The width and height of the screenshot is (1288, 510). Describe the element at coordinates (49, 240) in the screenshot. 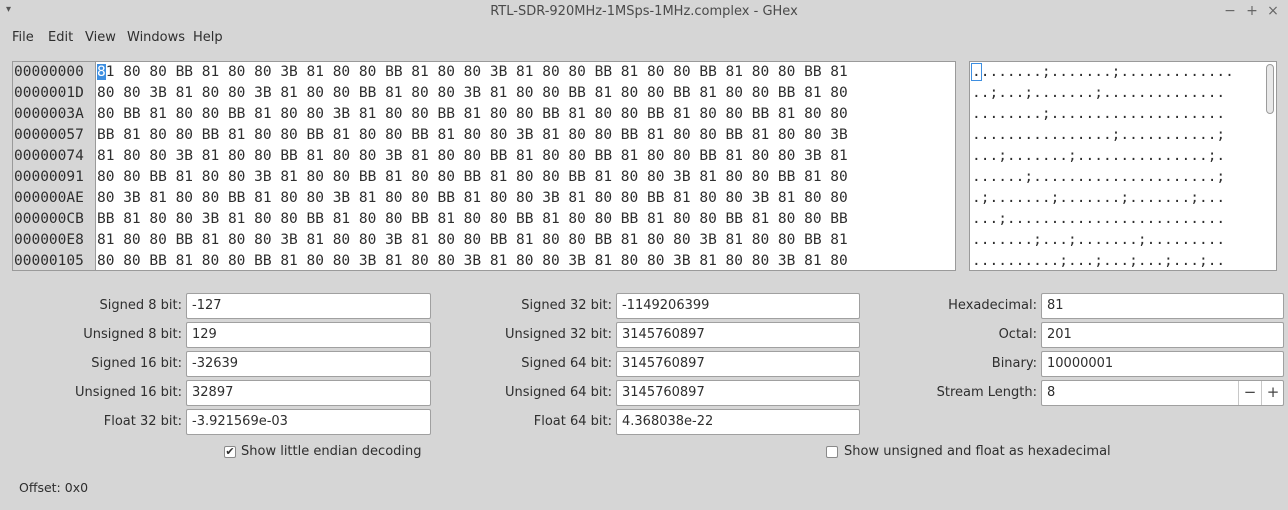

I see `offset-label: 000000E8` at that location.